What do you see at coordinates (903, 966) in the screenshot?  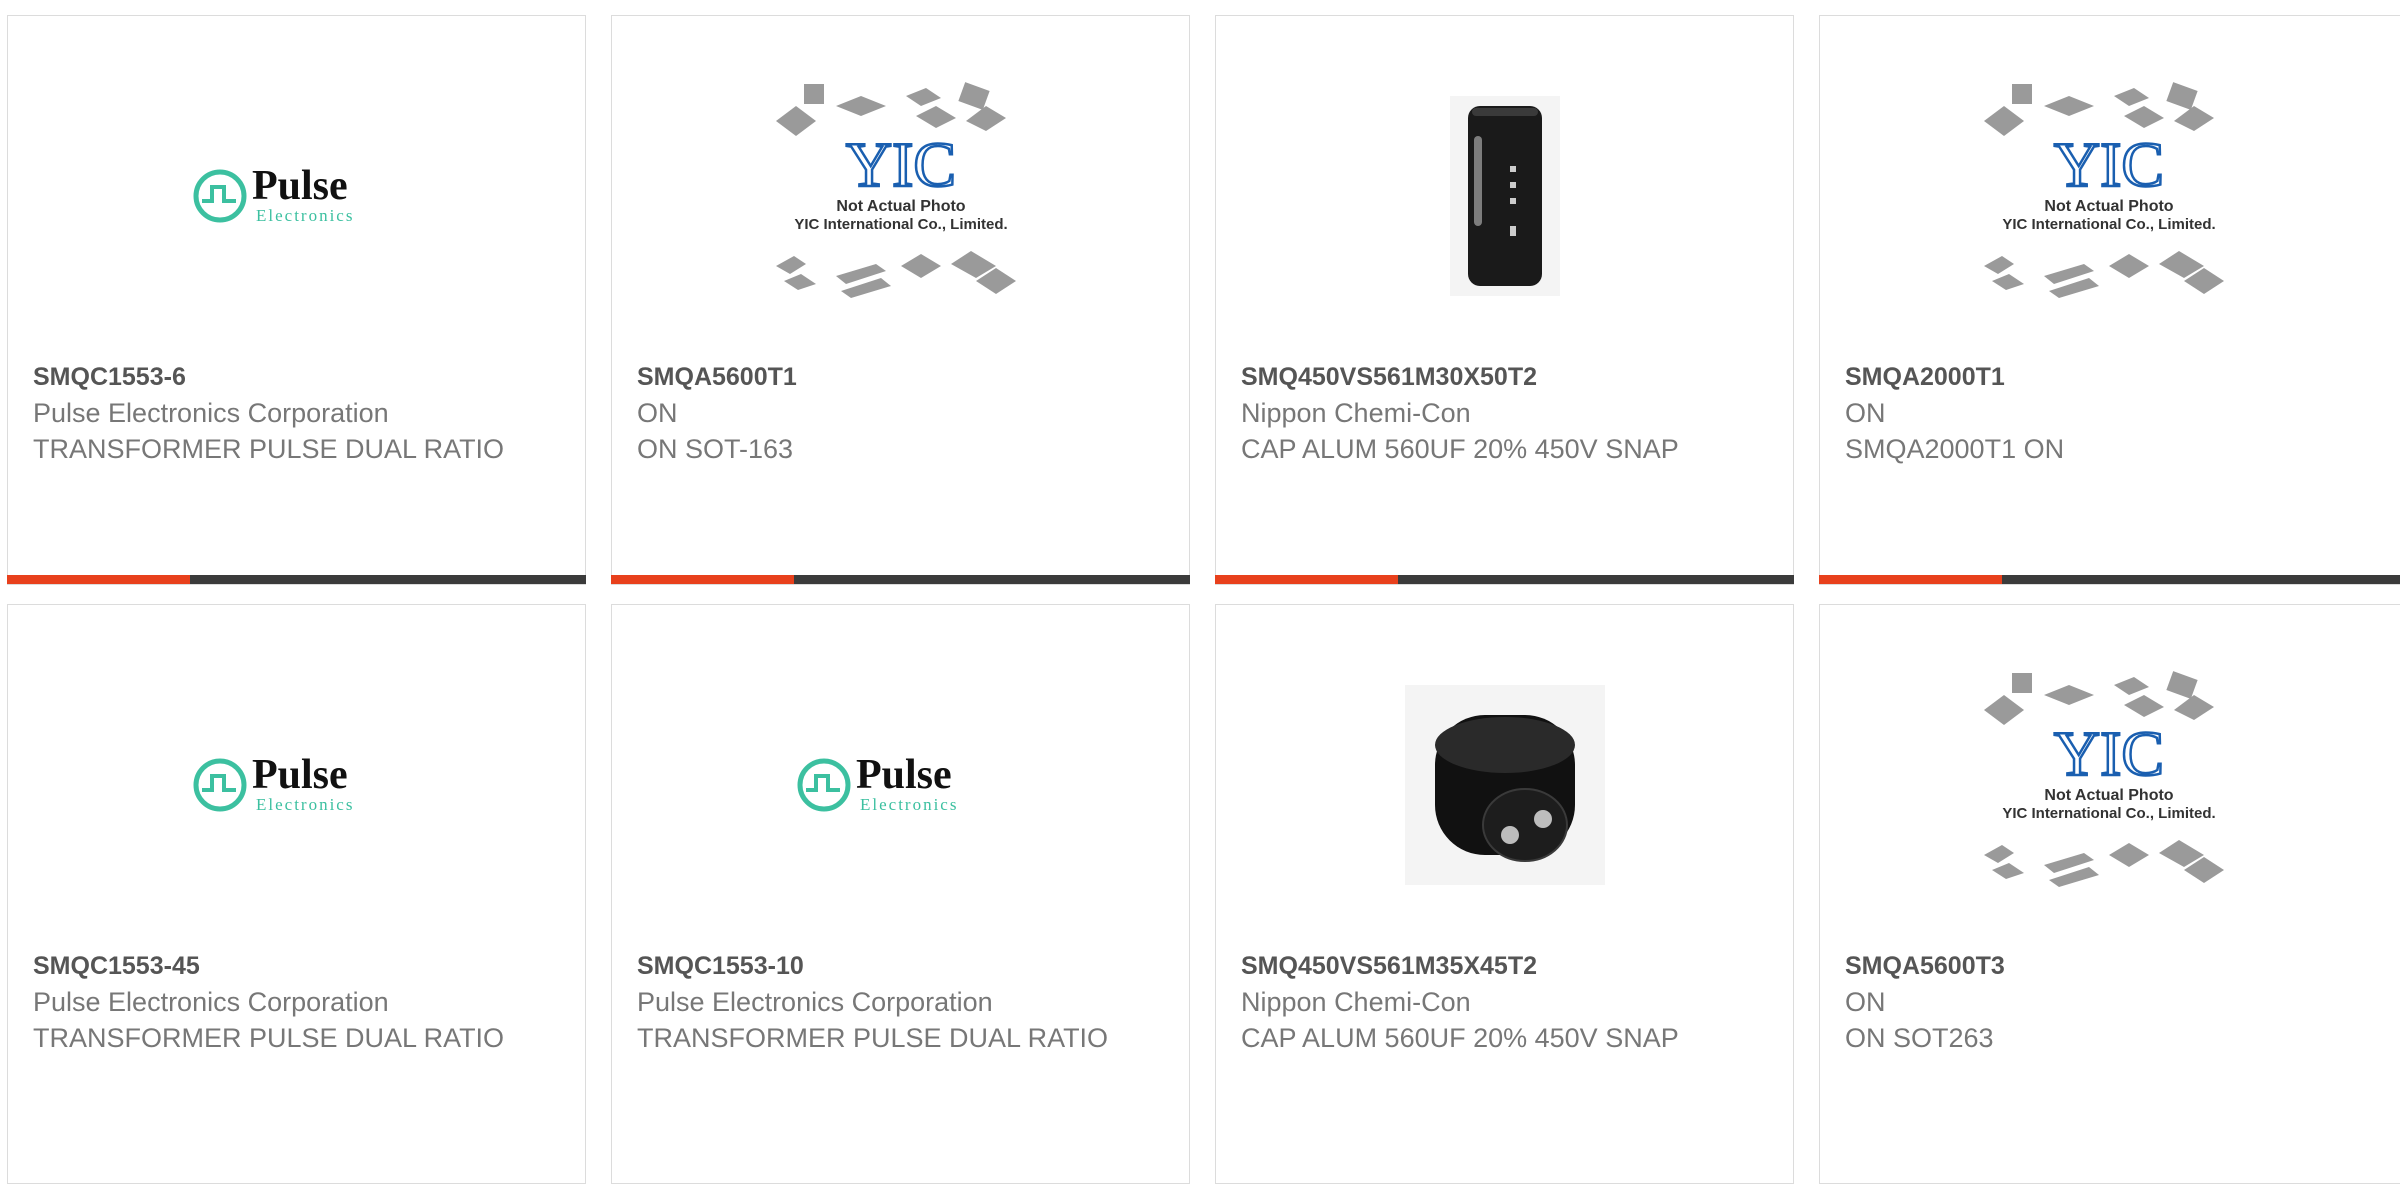 I see `part-number: SMQC1553-10` at bounding box center [903, 966].